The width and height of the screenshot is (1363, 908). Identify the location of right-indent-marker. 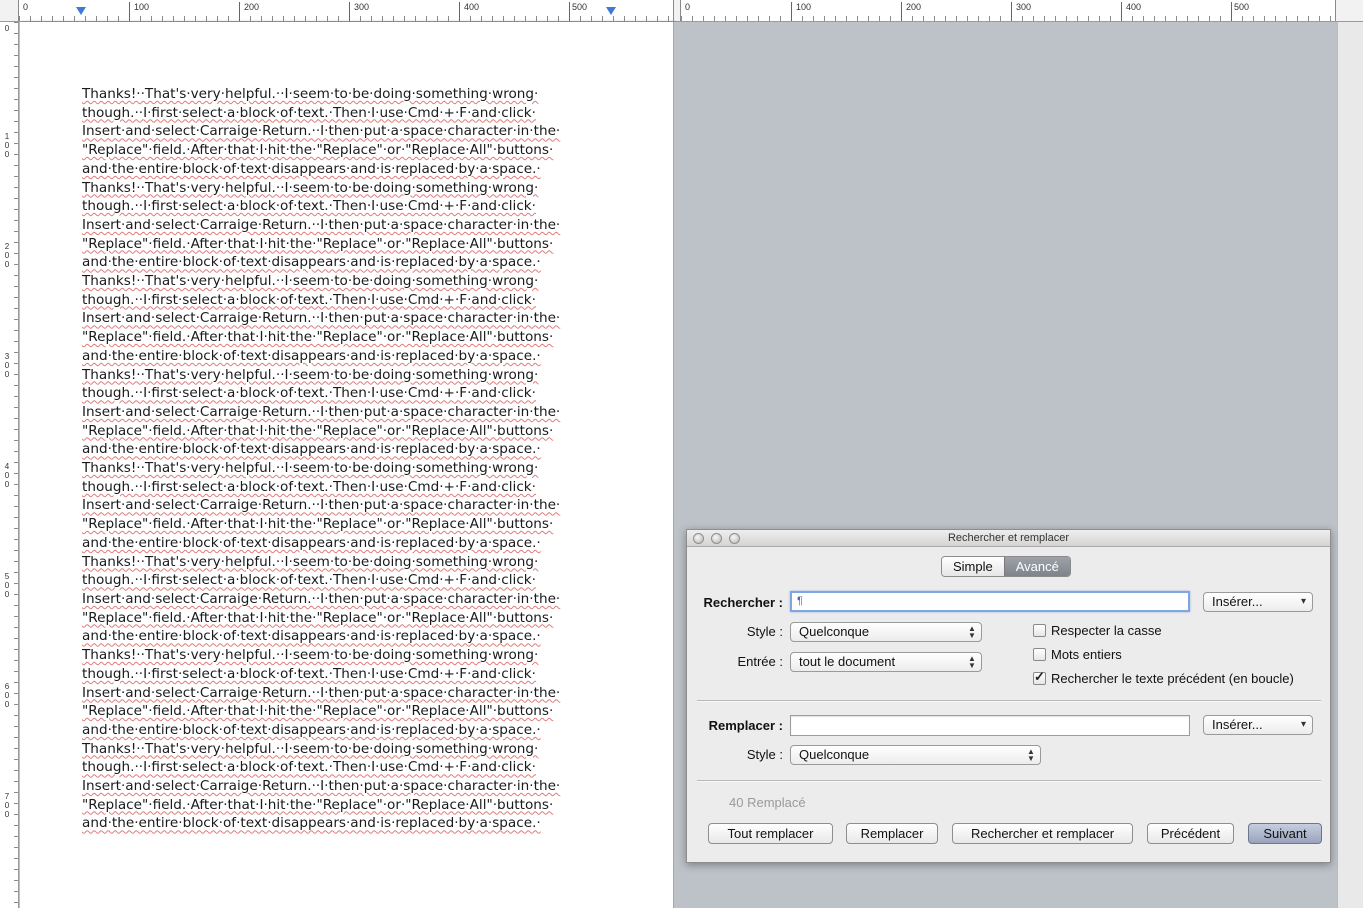
(611, 11).